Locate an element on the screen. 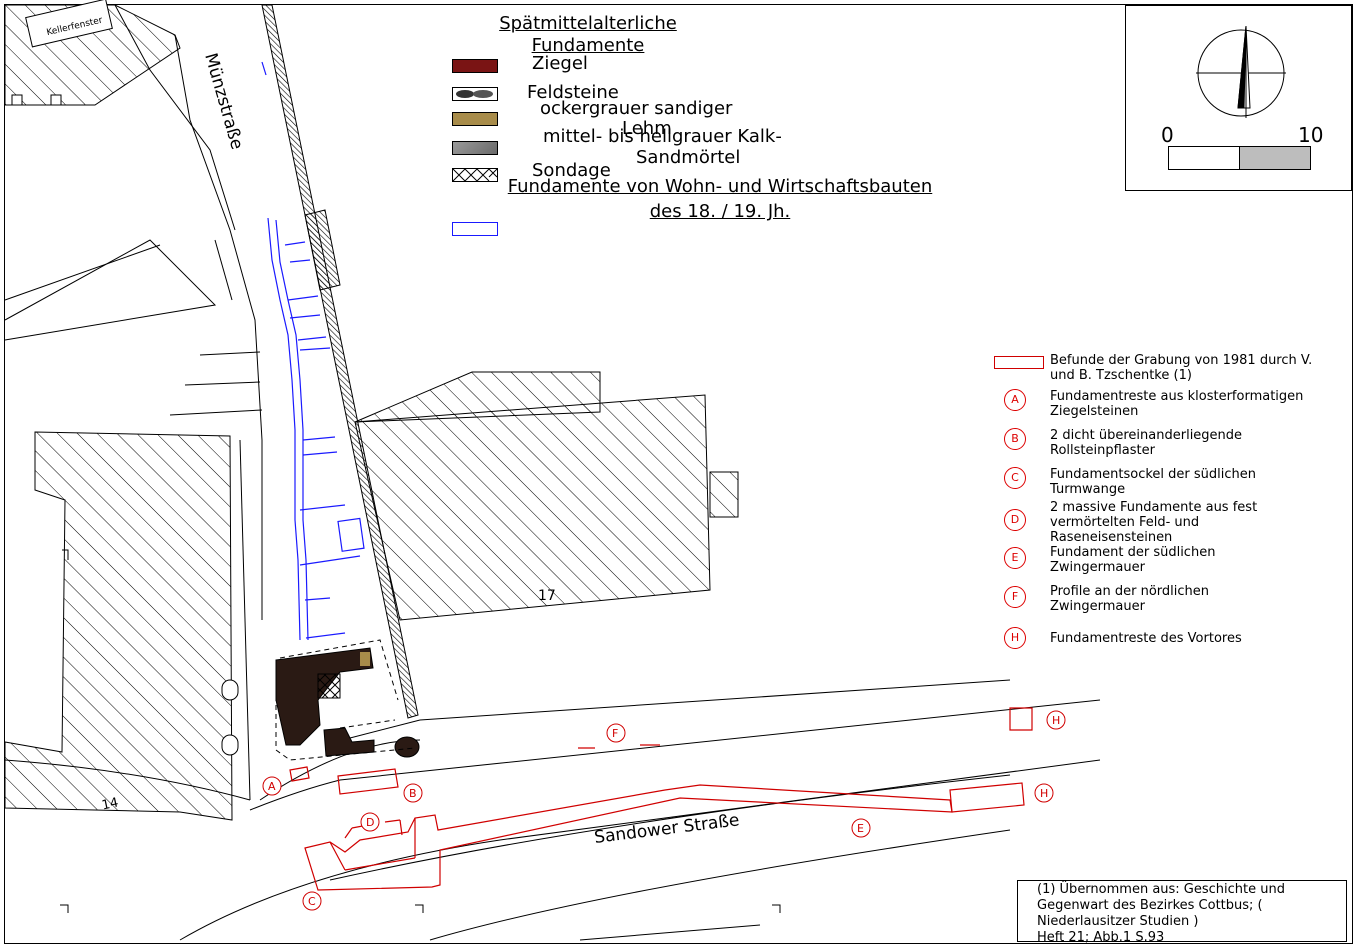 Image resolution: width=1357 pixels, height=948 pixels. swatch-modern is located at coordinates (475, 229).